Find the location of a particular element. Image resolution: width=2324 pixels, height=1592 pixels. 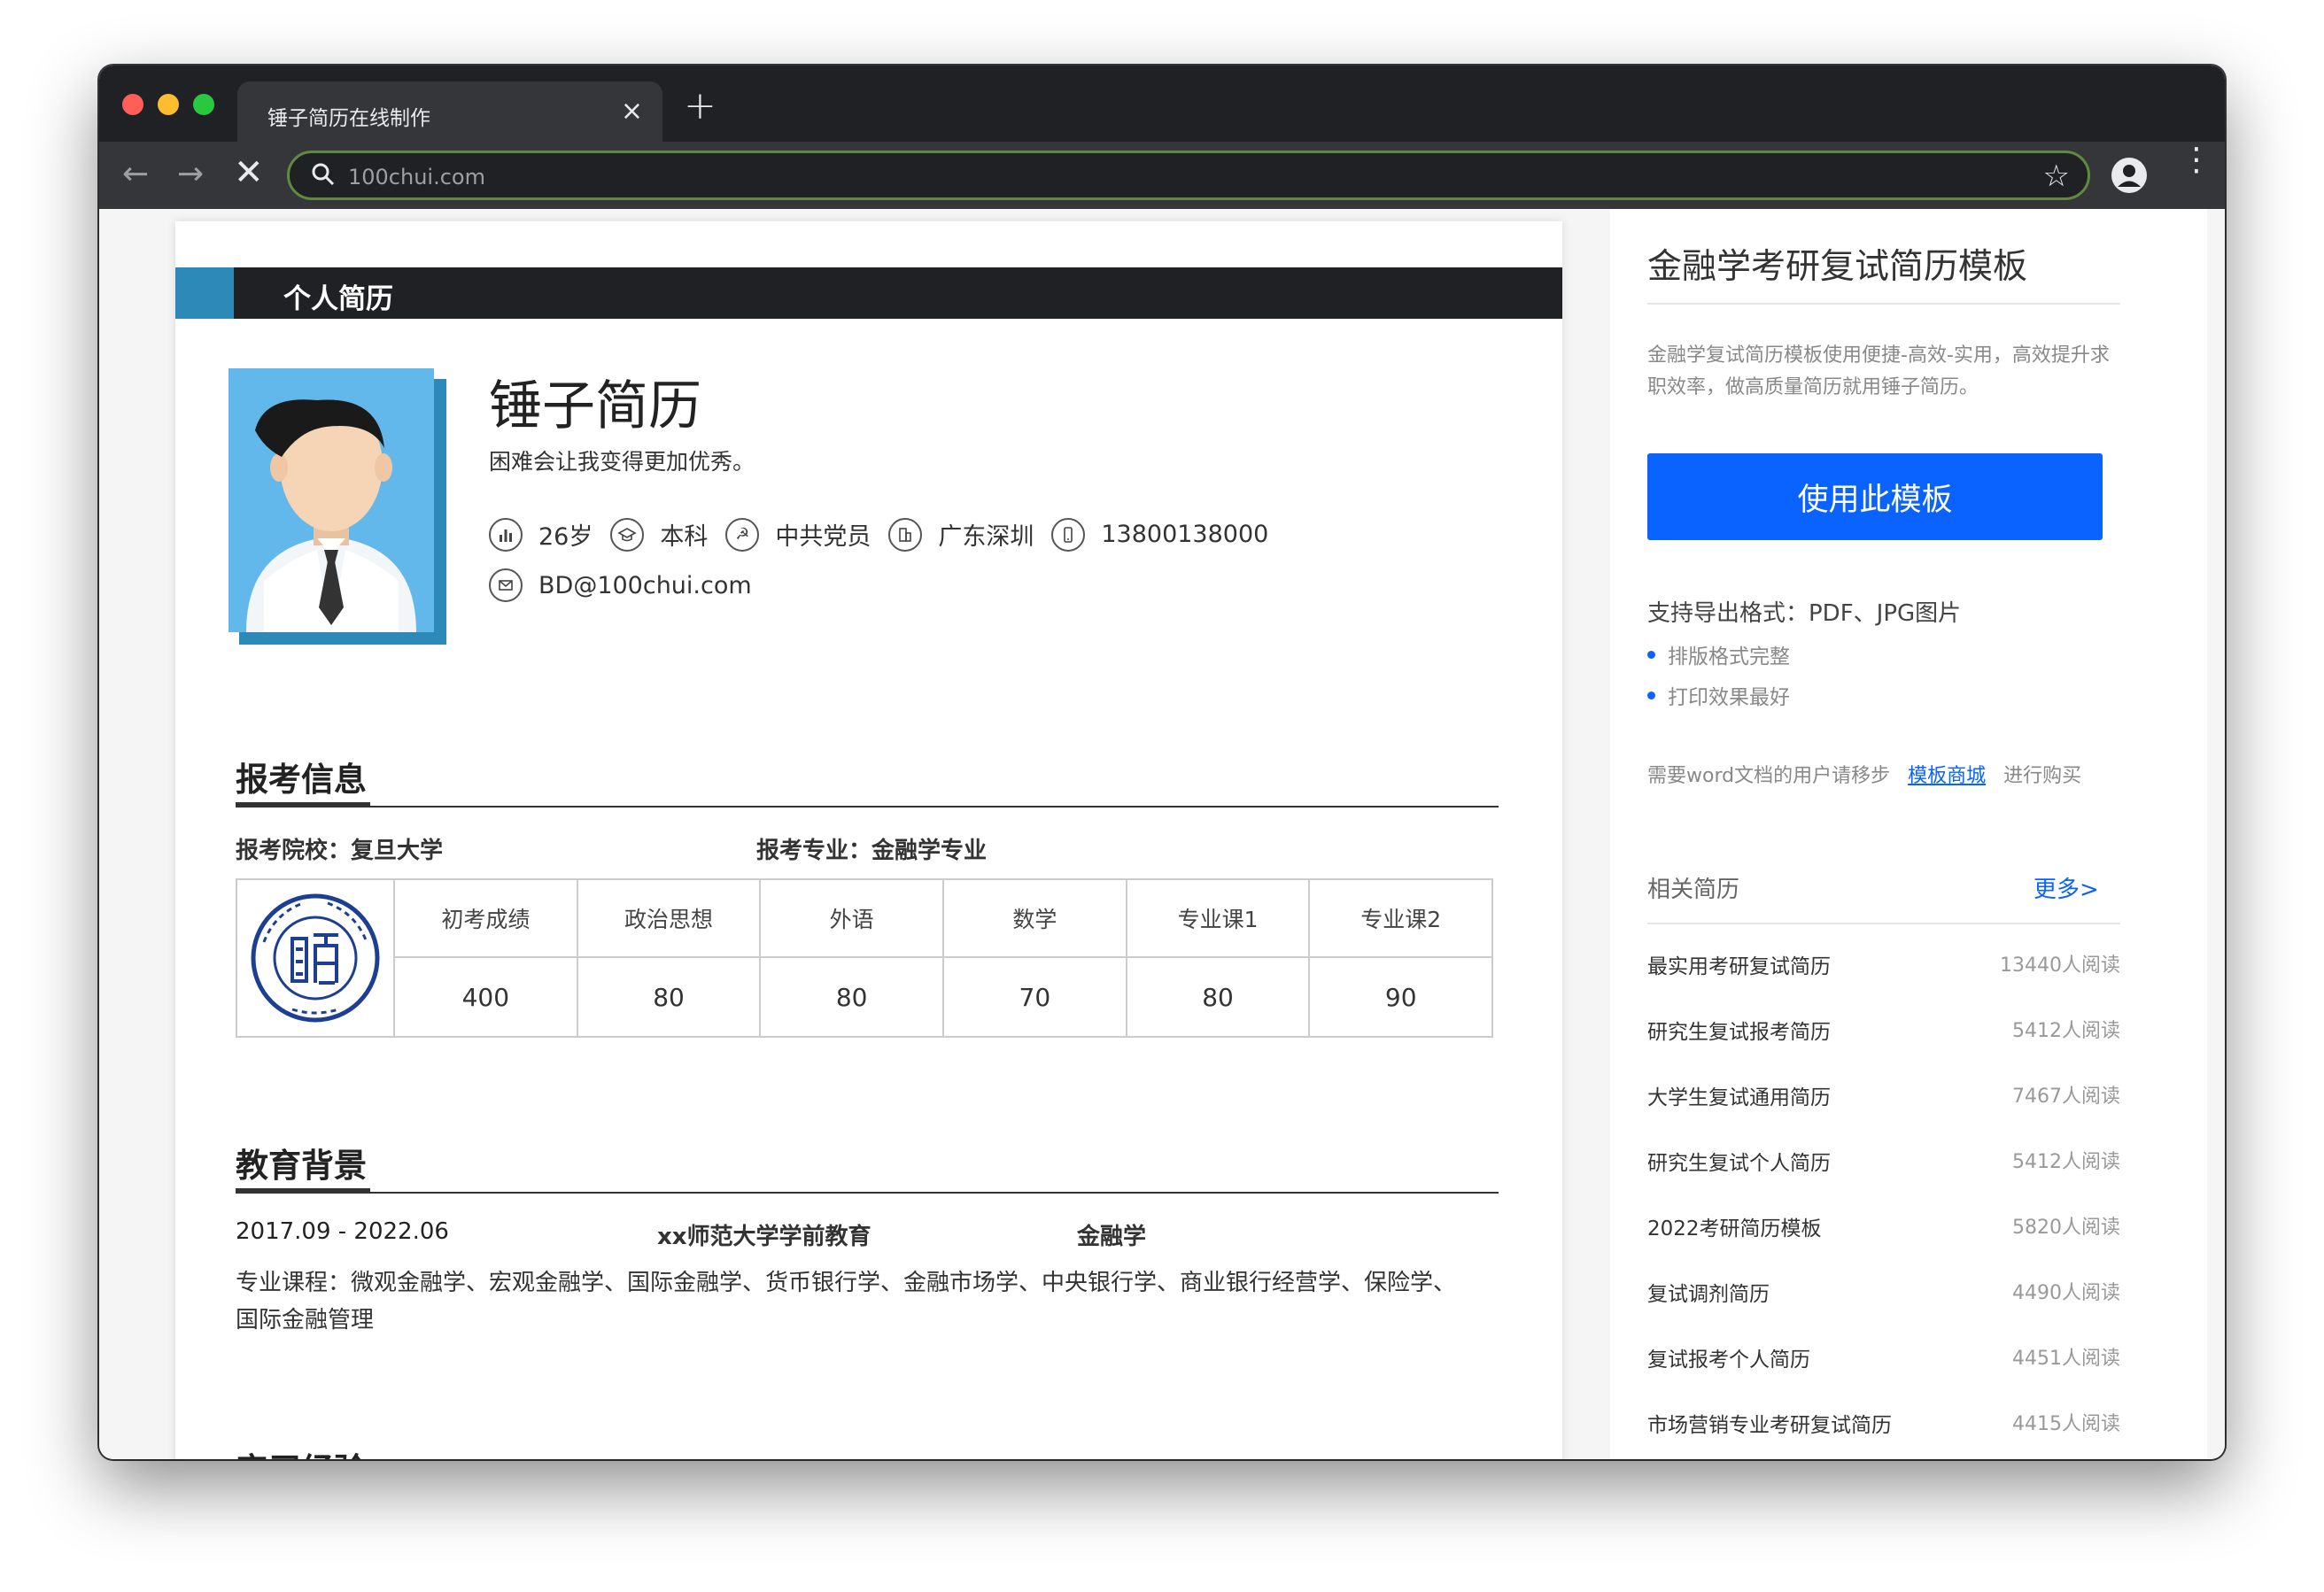

education-school: xx师范大学学前教育 is located at coordinates (764, 1237).